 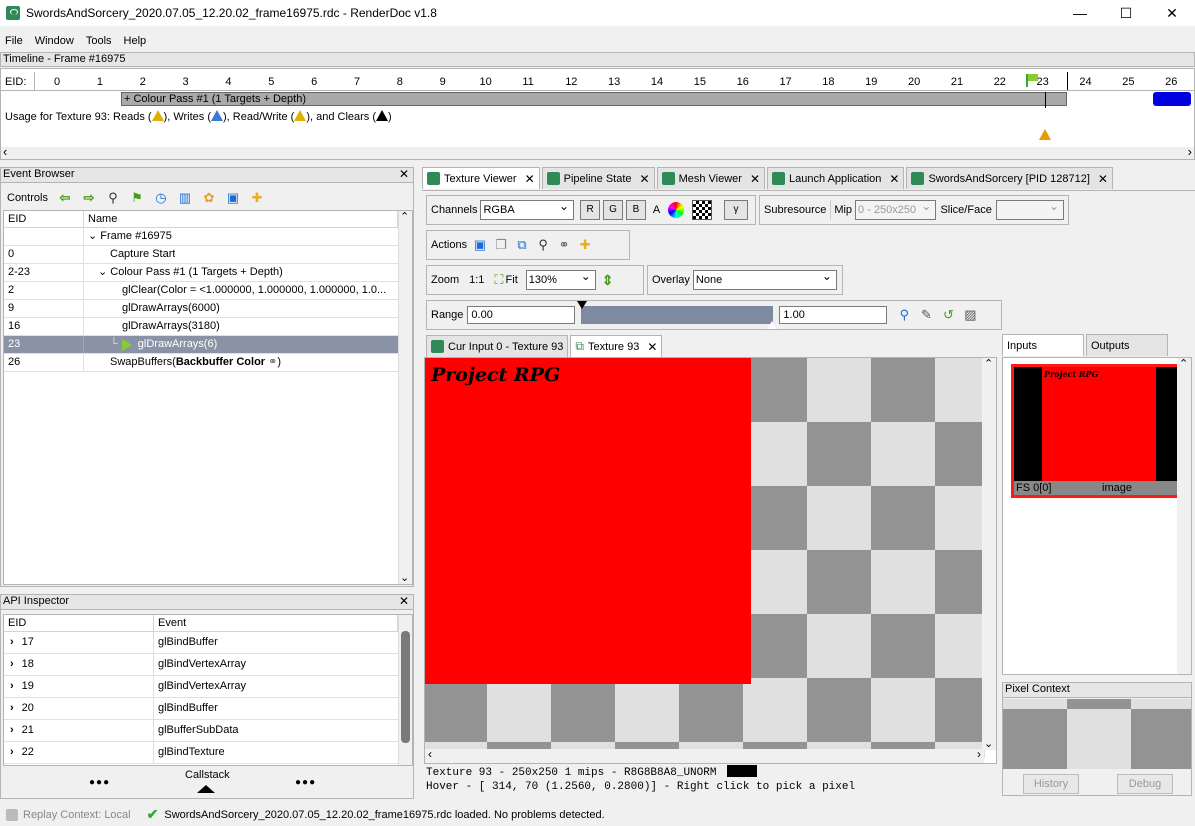 I want to click on tab-texture-93: ⧉ Texture 93 ✕, so click(x=616, y=346).